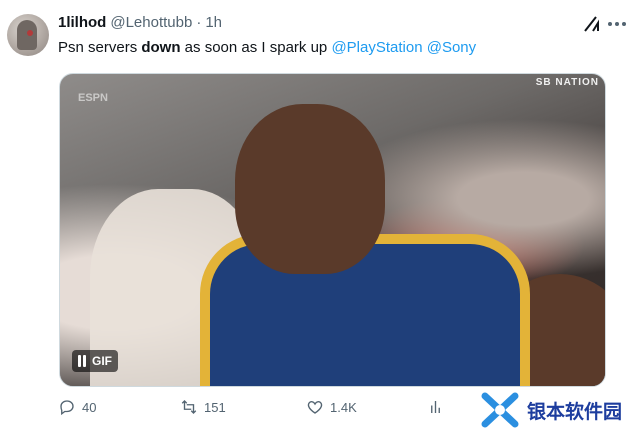 The image size is (640, 435). Describe the element at coordinates (100, 47) in the screenshot. I see `tweet-text-part: Psn servers` at that location.